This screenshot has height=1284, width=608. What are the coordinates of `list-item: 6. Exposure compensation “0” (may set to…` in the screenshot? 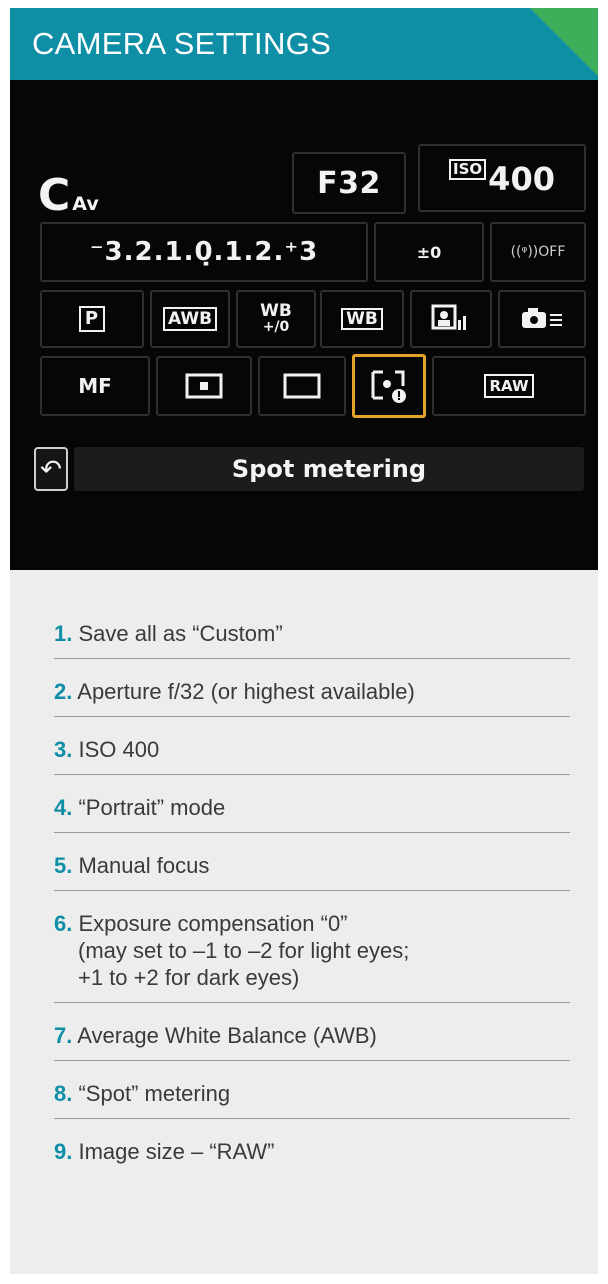 It's located at (312, 950).